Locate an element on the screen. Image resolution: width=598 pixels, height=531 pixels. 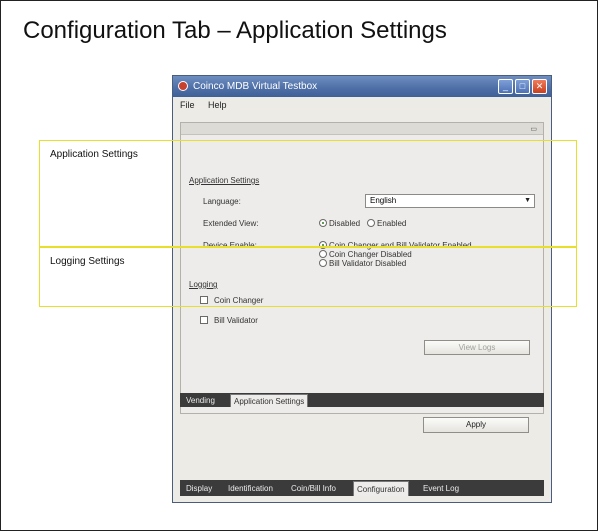
app-icon is located at coordinates (183, 86).